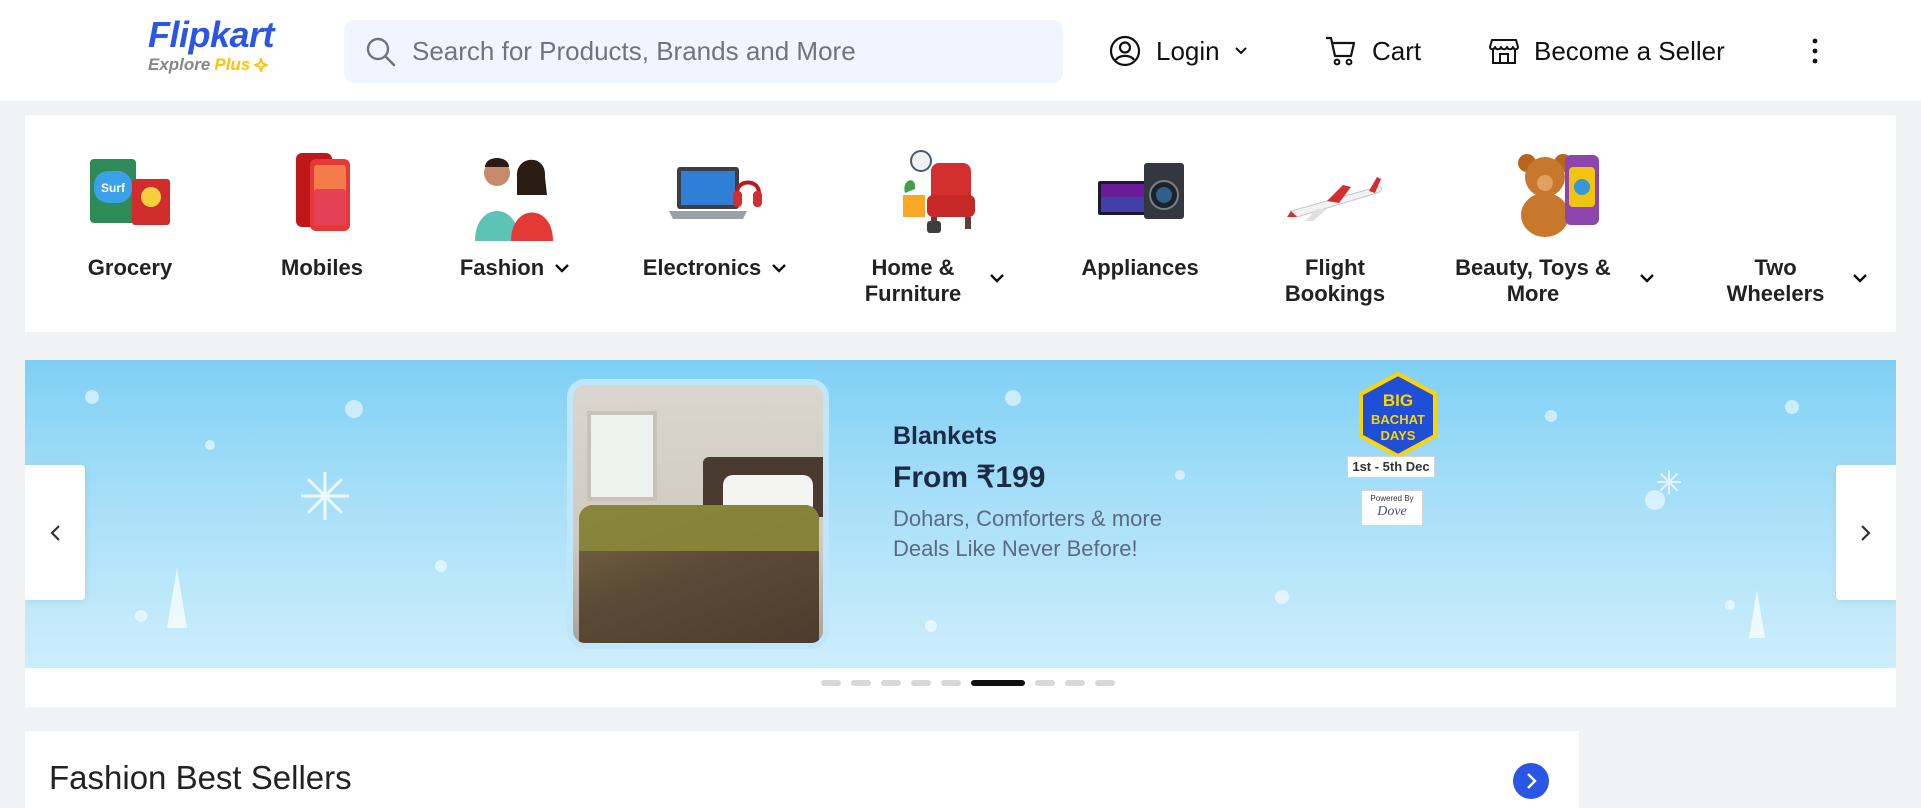 Image resolution: width=1921 pixels, height=808 pixels. I want to click on flipkart-logo: Flipkart Explore Plus, so click(218, 48).